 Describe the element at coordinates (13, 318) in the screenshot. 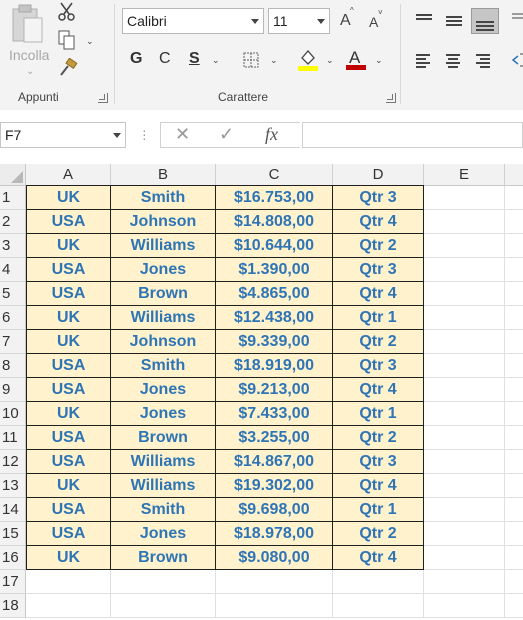

I see `row-header: 6` at that location.